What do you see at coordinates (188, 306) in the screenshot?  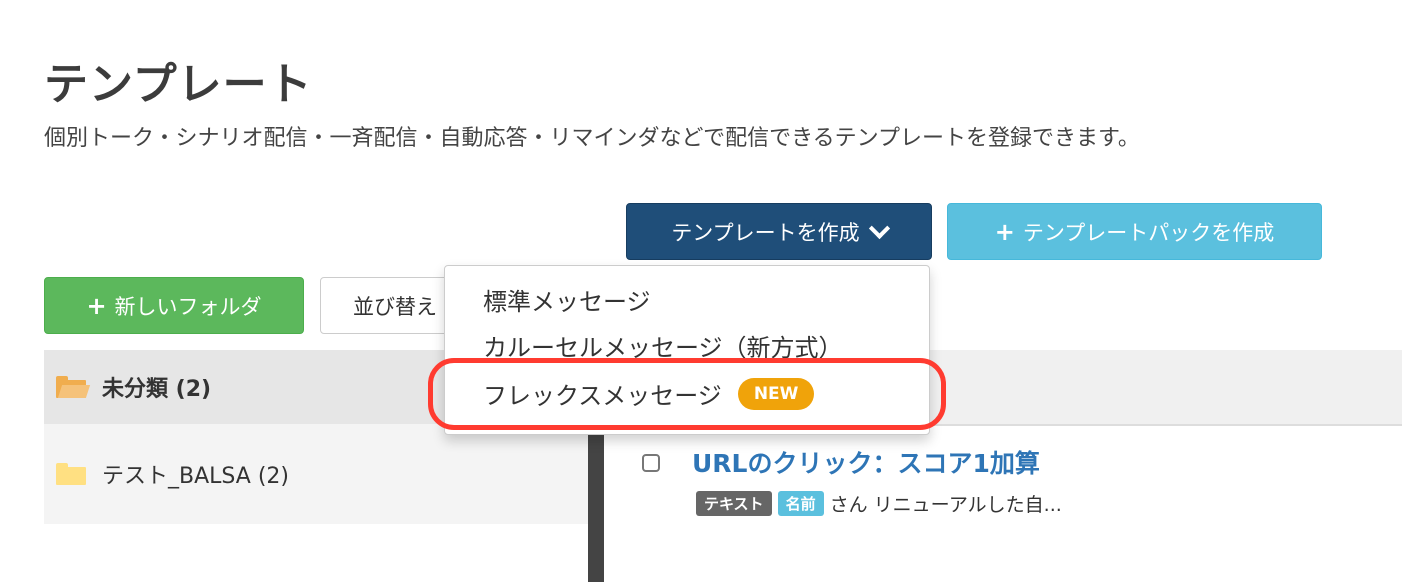 I see `new-folder-label: 新しいフォルダ` at bounding box center [188, 306].